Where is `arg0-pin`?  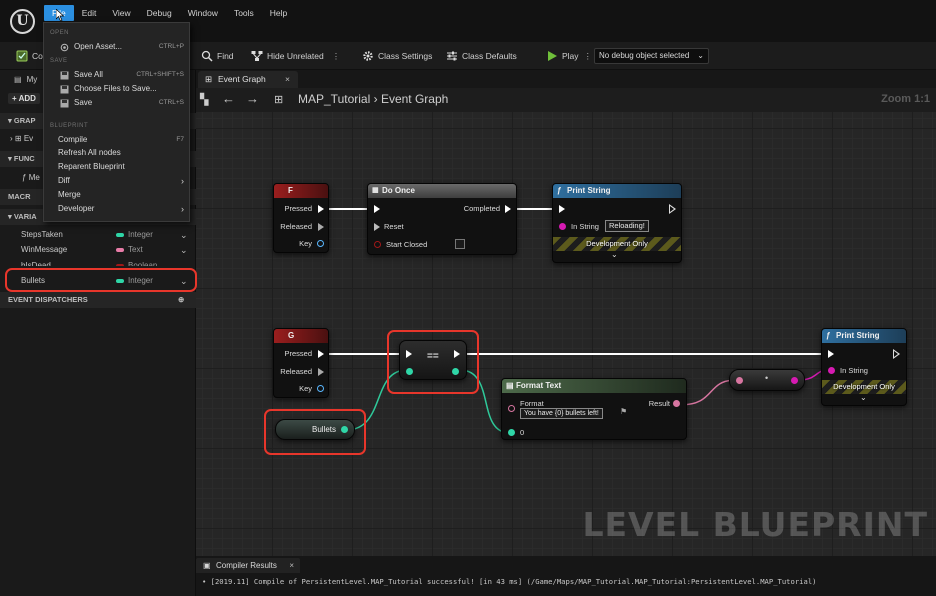
arg0-pin is located at coordinates (511, 432).